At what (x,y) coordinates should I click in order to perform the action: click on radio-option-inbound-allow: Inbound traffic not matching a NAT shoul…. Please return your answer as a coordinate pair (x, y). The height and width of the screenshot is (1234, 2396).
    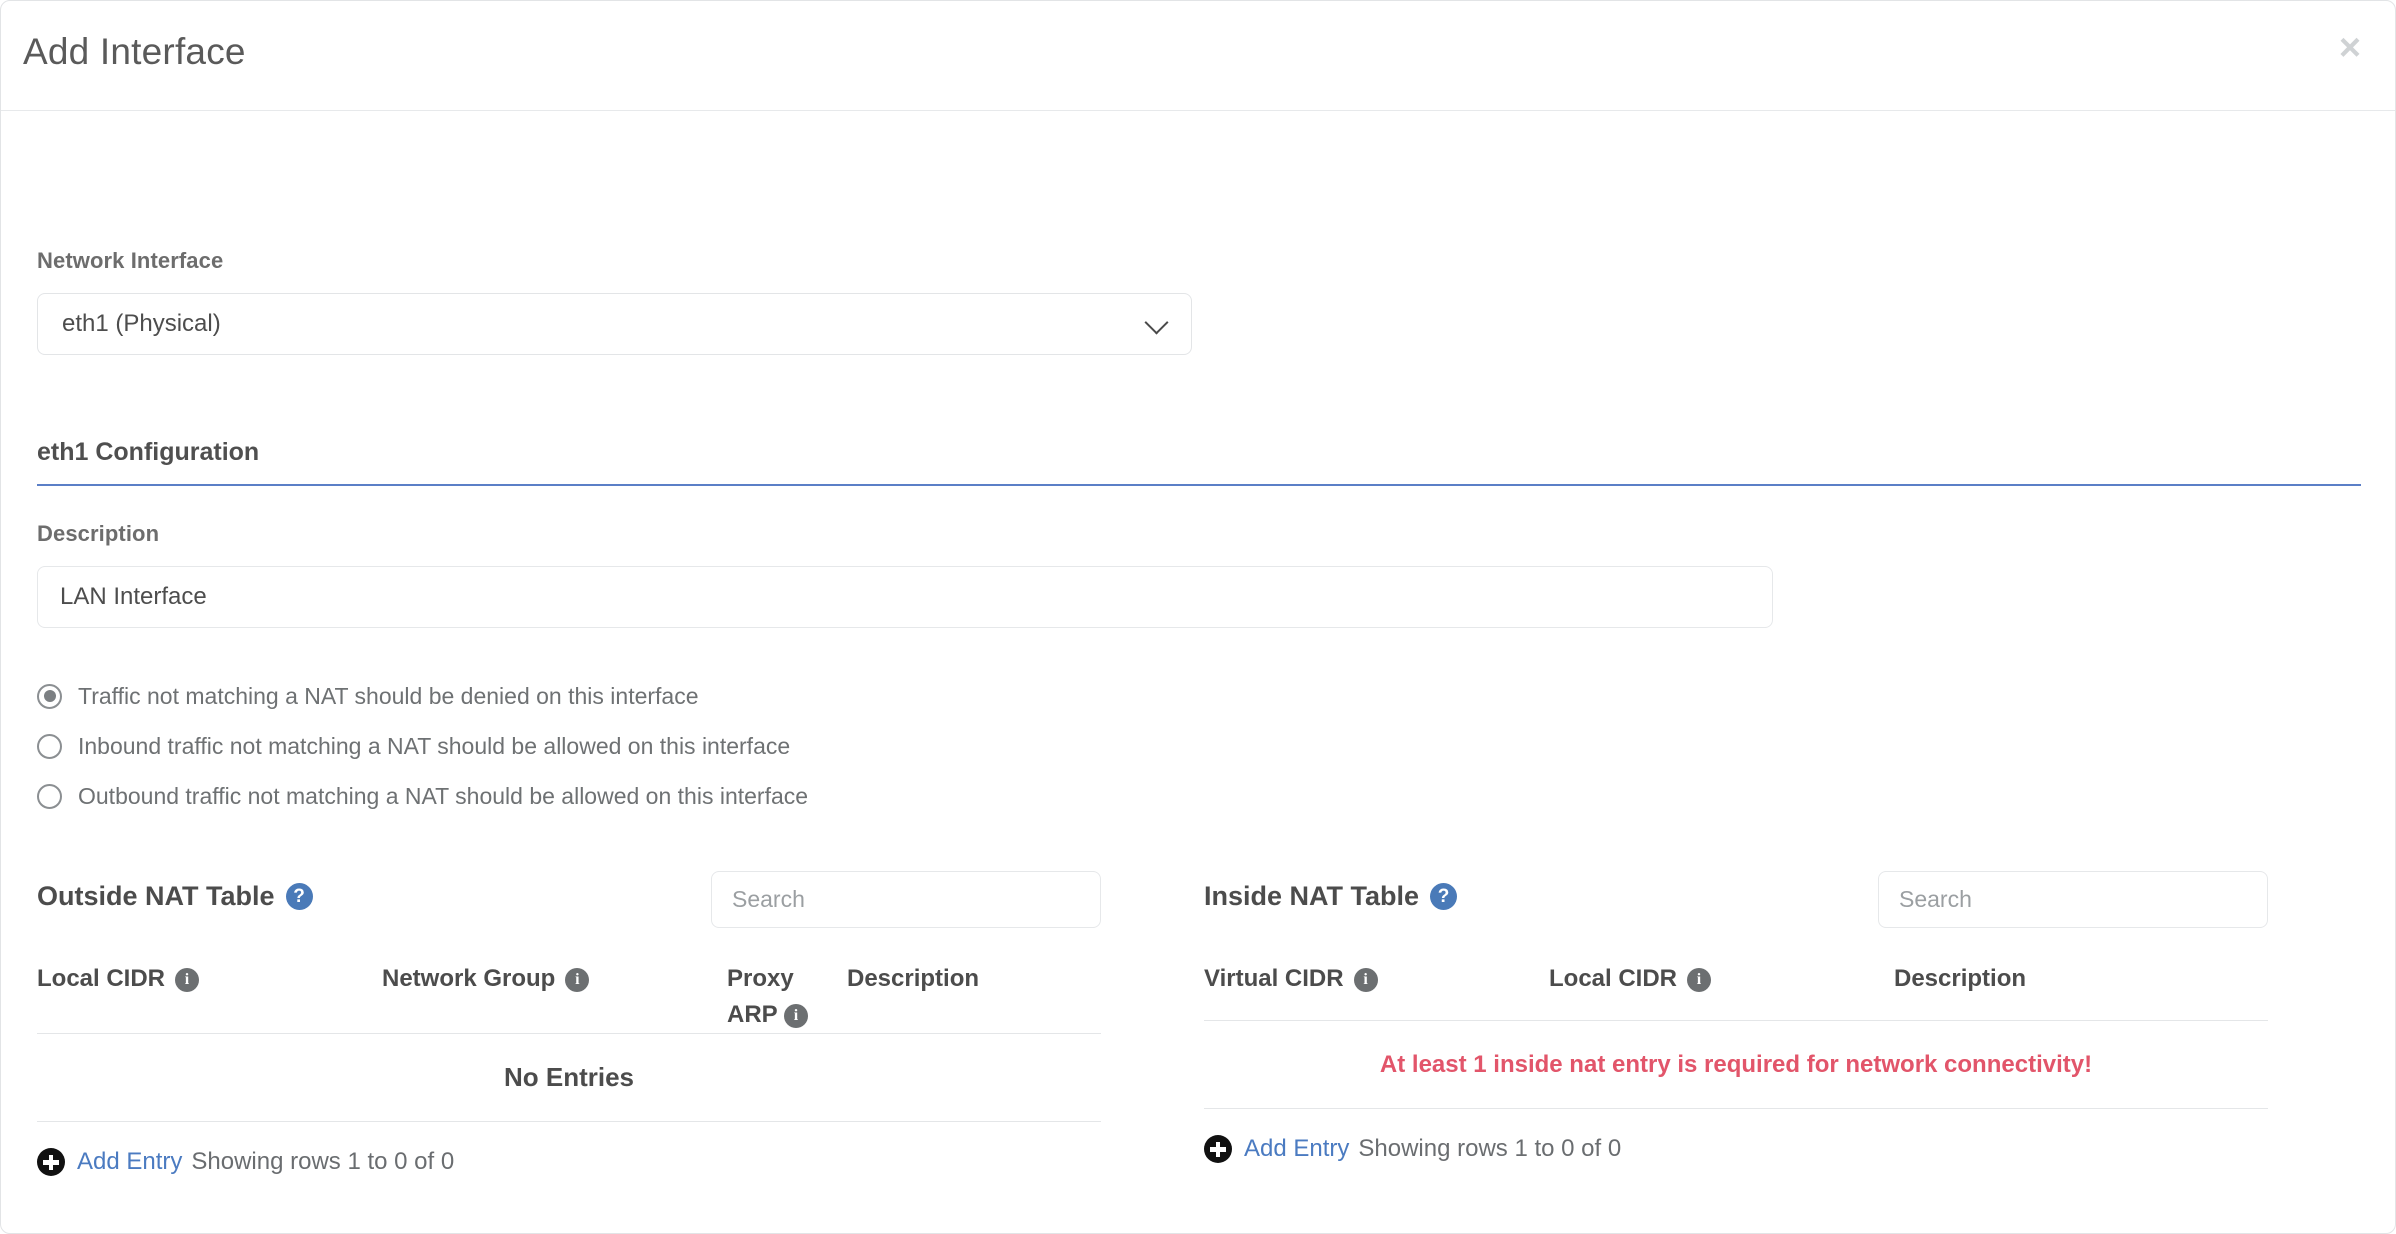
    Looking at the image, I should click on (422, 746).